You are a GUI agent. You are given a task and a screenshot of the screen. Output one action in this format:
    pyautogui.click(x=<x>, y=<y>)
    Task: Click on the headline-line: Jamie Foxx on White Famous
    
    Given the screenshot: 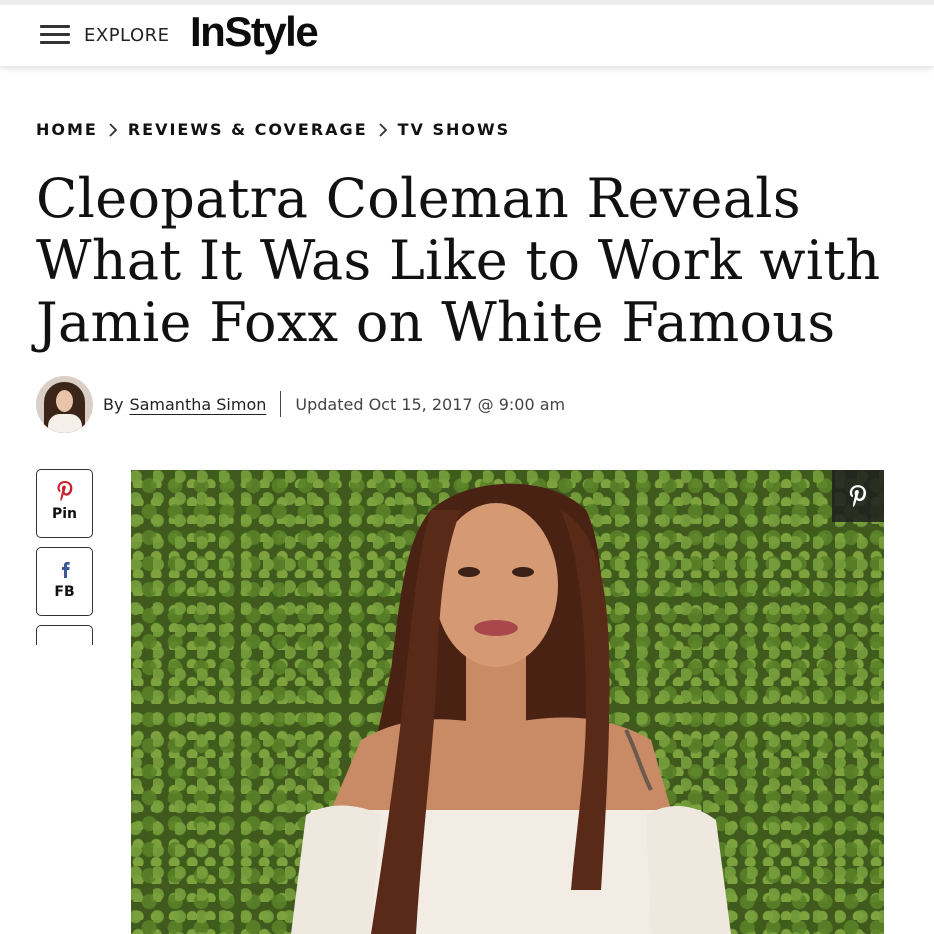 What is the action you would take?
    pyautogui.click(x=436, y=322)
    